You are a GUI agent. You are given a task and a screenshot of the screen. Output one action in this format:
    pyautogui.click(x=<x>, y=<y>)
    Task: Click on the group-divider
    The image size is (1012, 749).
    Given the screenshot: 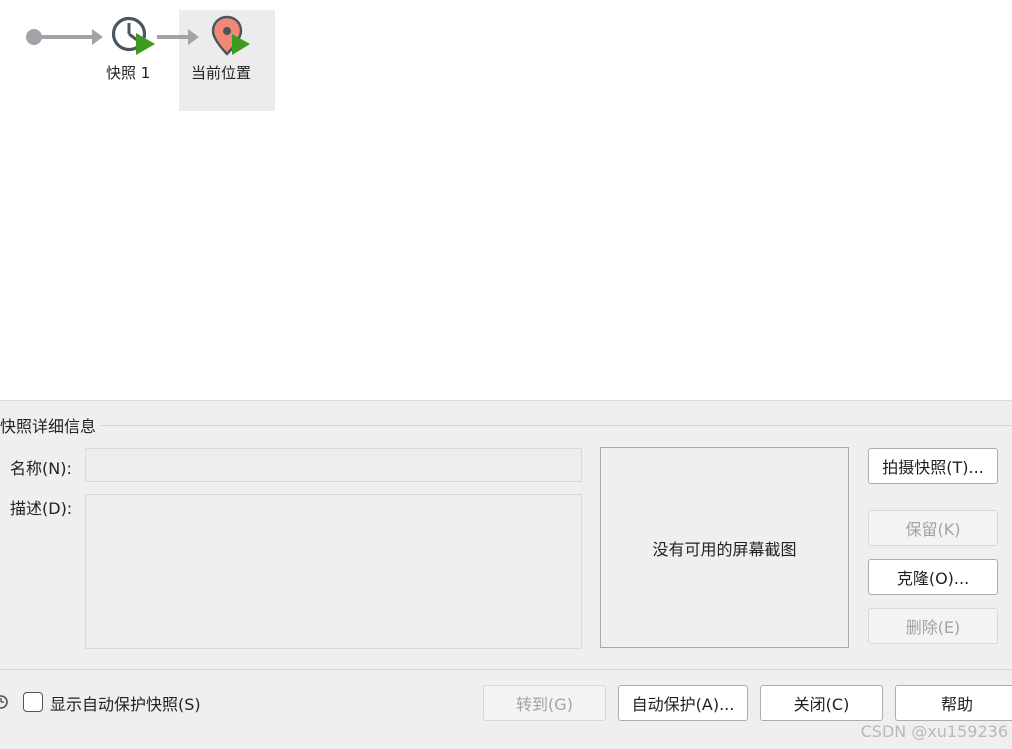 What is the action you would take?
    pyautogui.click(x=506, y=425)
    